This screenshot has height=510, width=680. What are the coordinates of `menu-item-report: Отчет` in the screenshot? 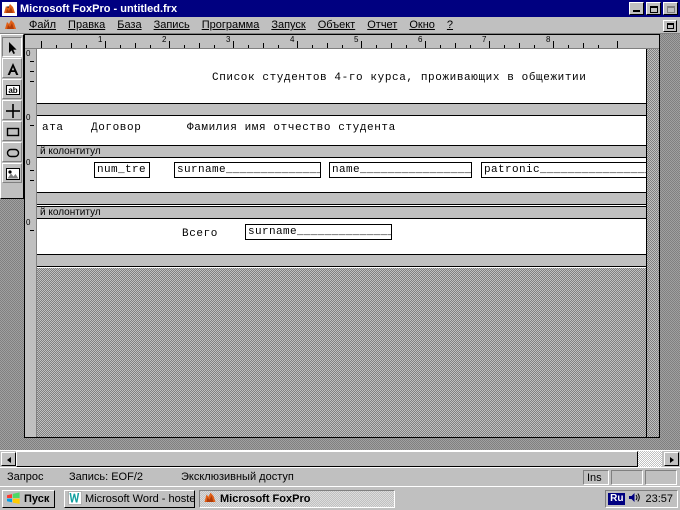 It's located at (382, 25).